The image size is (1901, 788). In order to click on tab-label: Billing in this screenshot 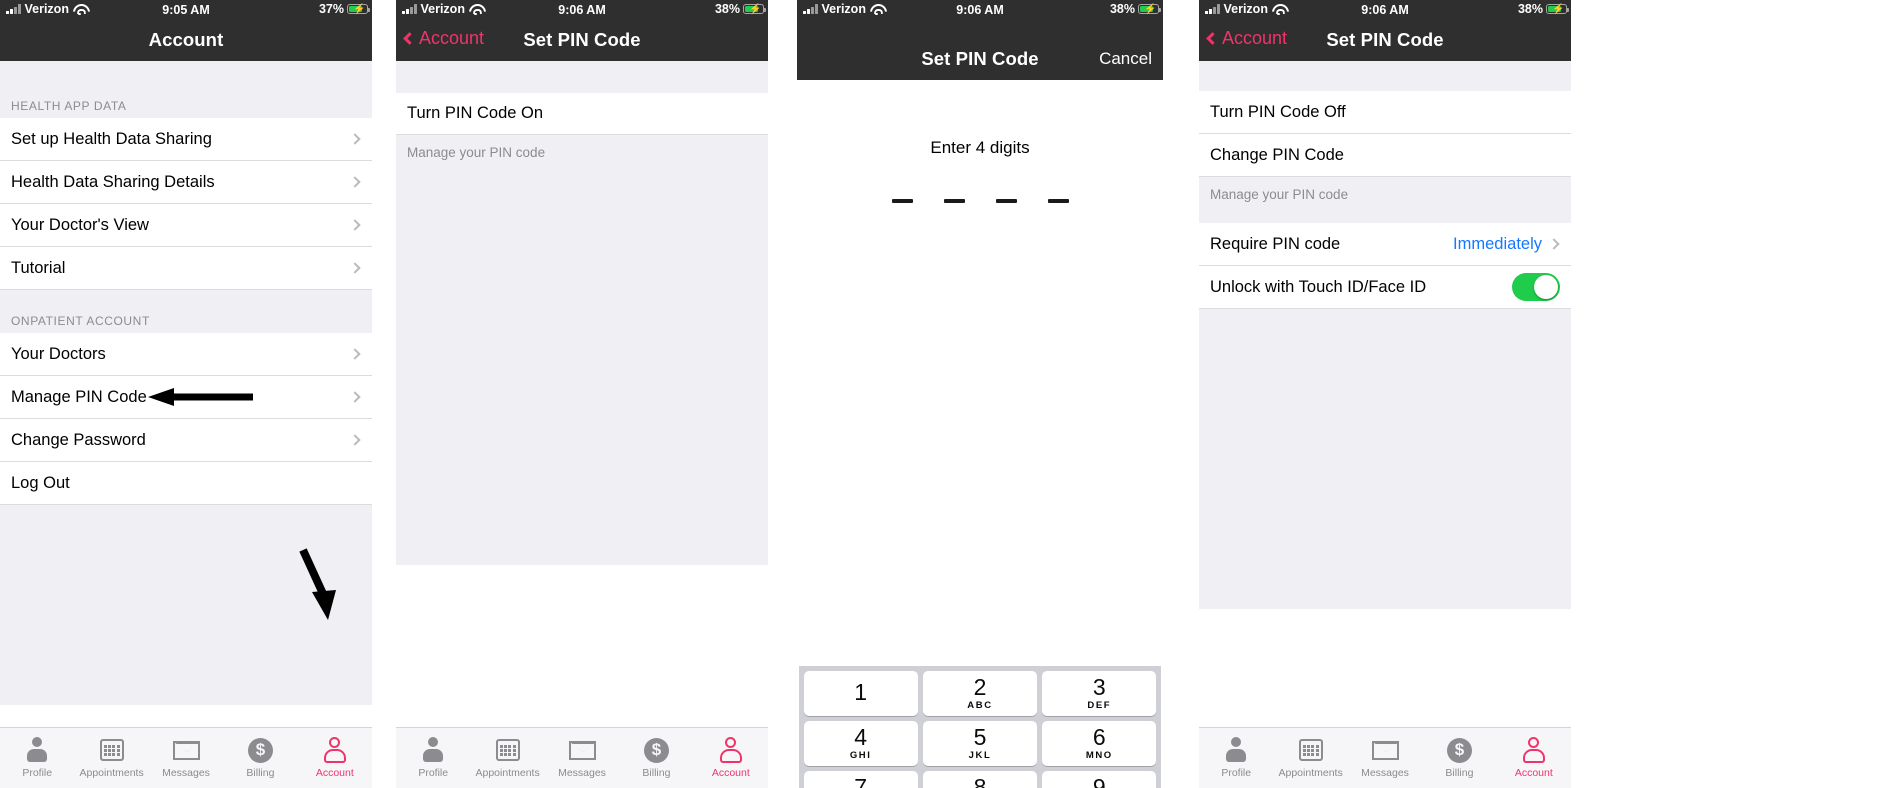, I will do `click(1459, 773)`.